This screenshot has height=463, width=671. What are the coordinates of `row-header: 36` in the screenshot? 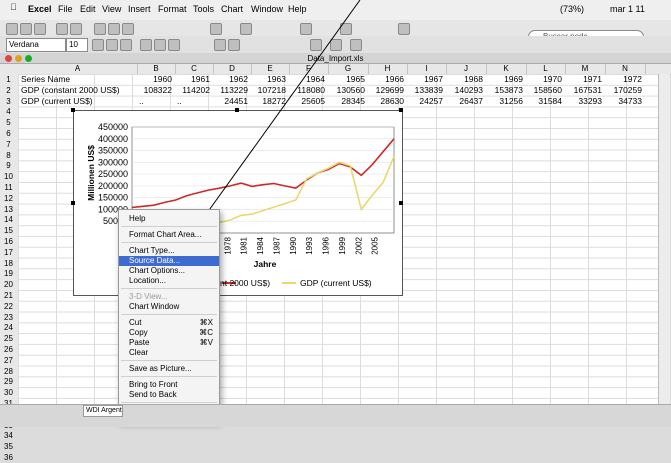 It's located at (8, 457).